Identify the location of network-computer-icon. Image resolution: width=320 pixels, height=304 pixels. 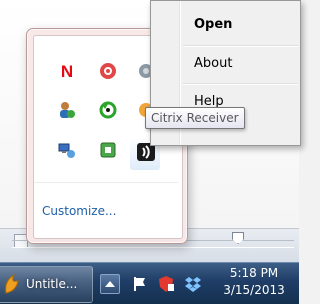
(67, 150).